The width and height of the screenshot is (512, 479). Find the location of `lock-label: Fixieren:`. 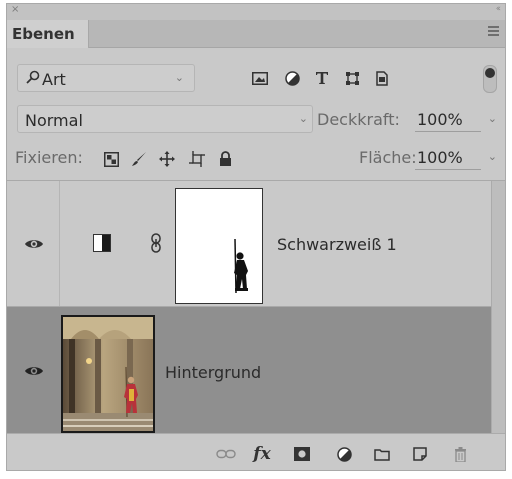

lock-label: Fixieren: is located at coordinates (49, 157).